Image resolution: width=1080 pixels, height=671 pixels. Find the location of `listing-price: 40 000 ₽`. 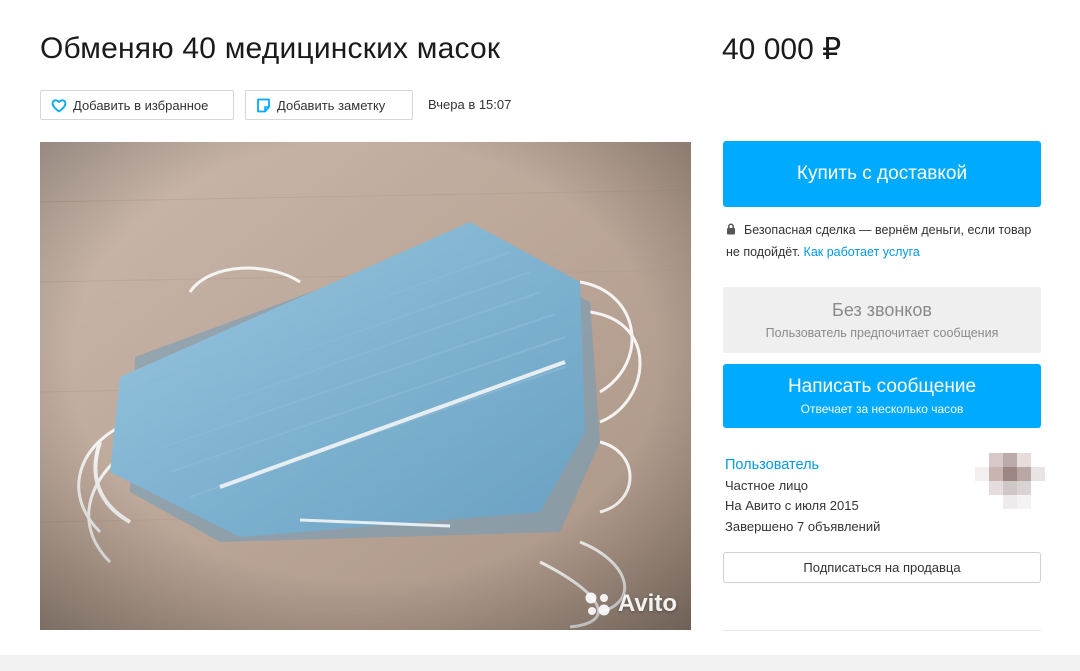

listing-price: 40 000 ₽ is located at coordinates (782, 49).